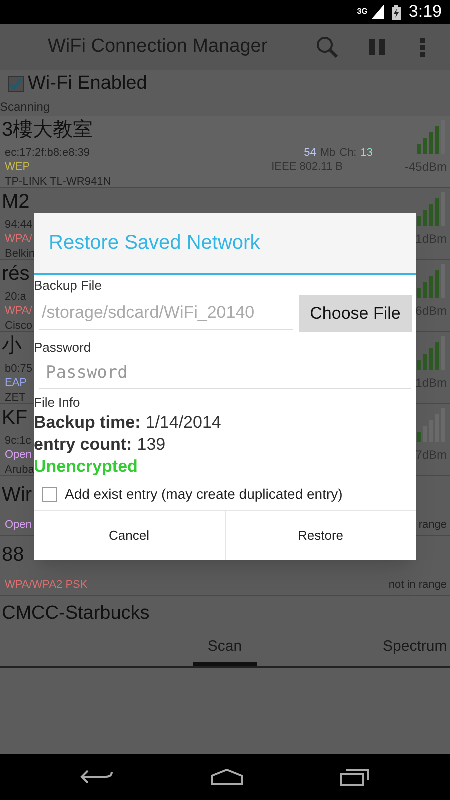 This screenshot has width=450, height=800. Describe the element at coordinates (355, 313) in the screenshot. I see `choose-file-button: Choose File` at that location.